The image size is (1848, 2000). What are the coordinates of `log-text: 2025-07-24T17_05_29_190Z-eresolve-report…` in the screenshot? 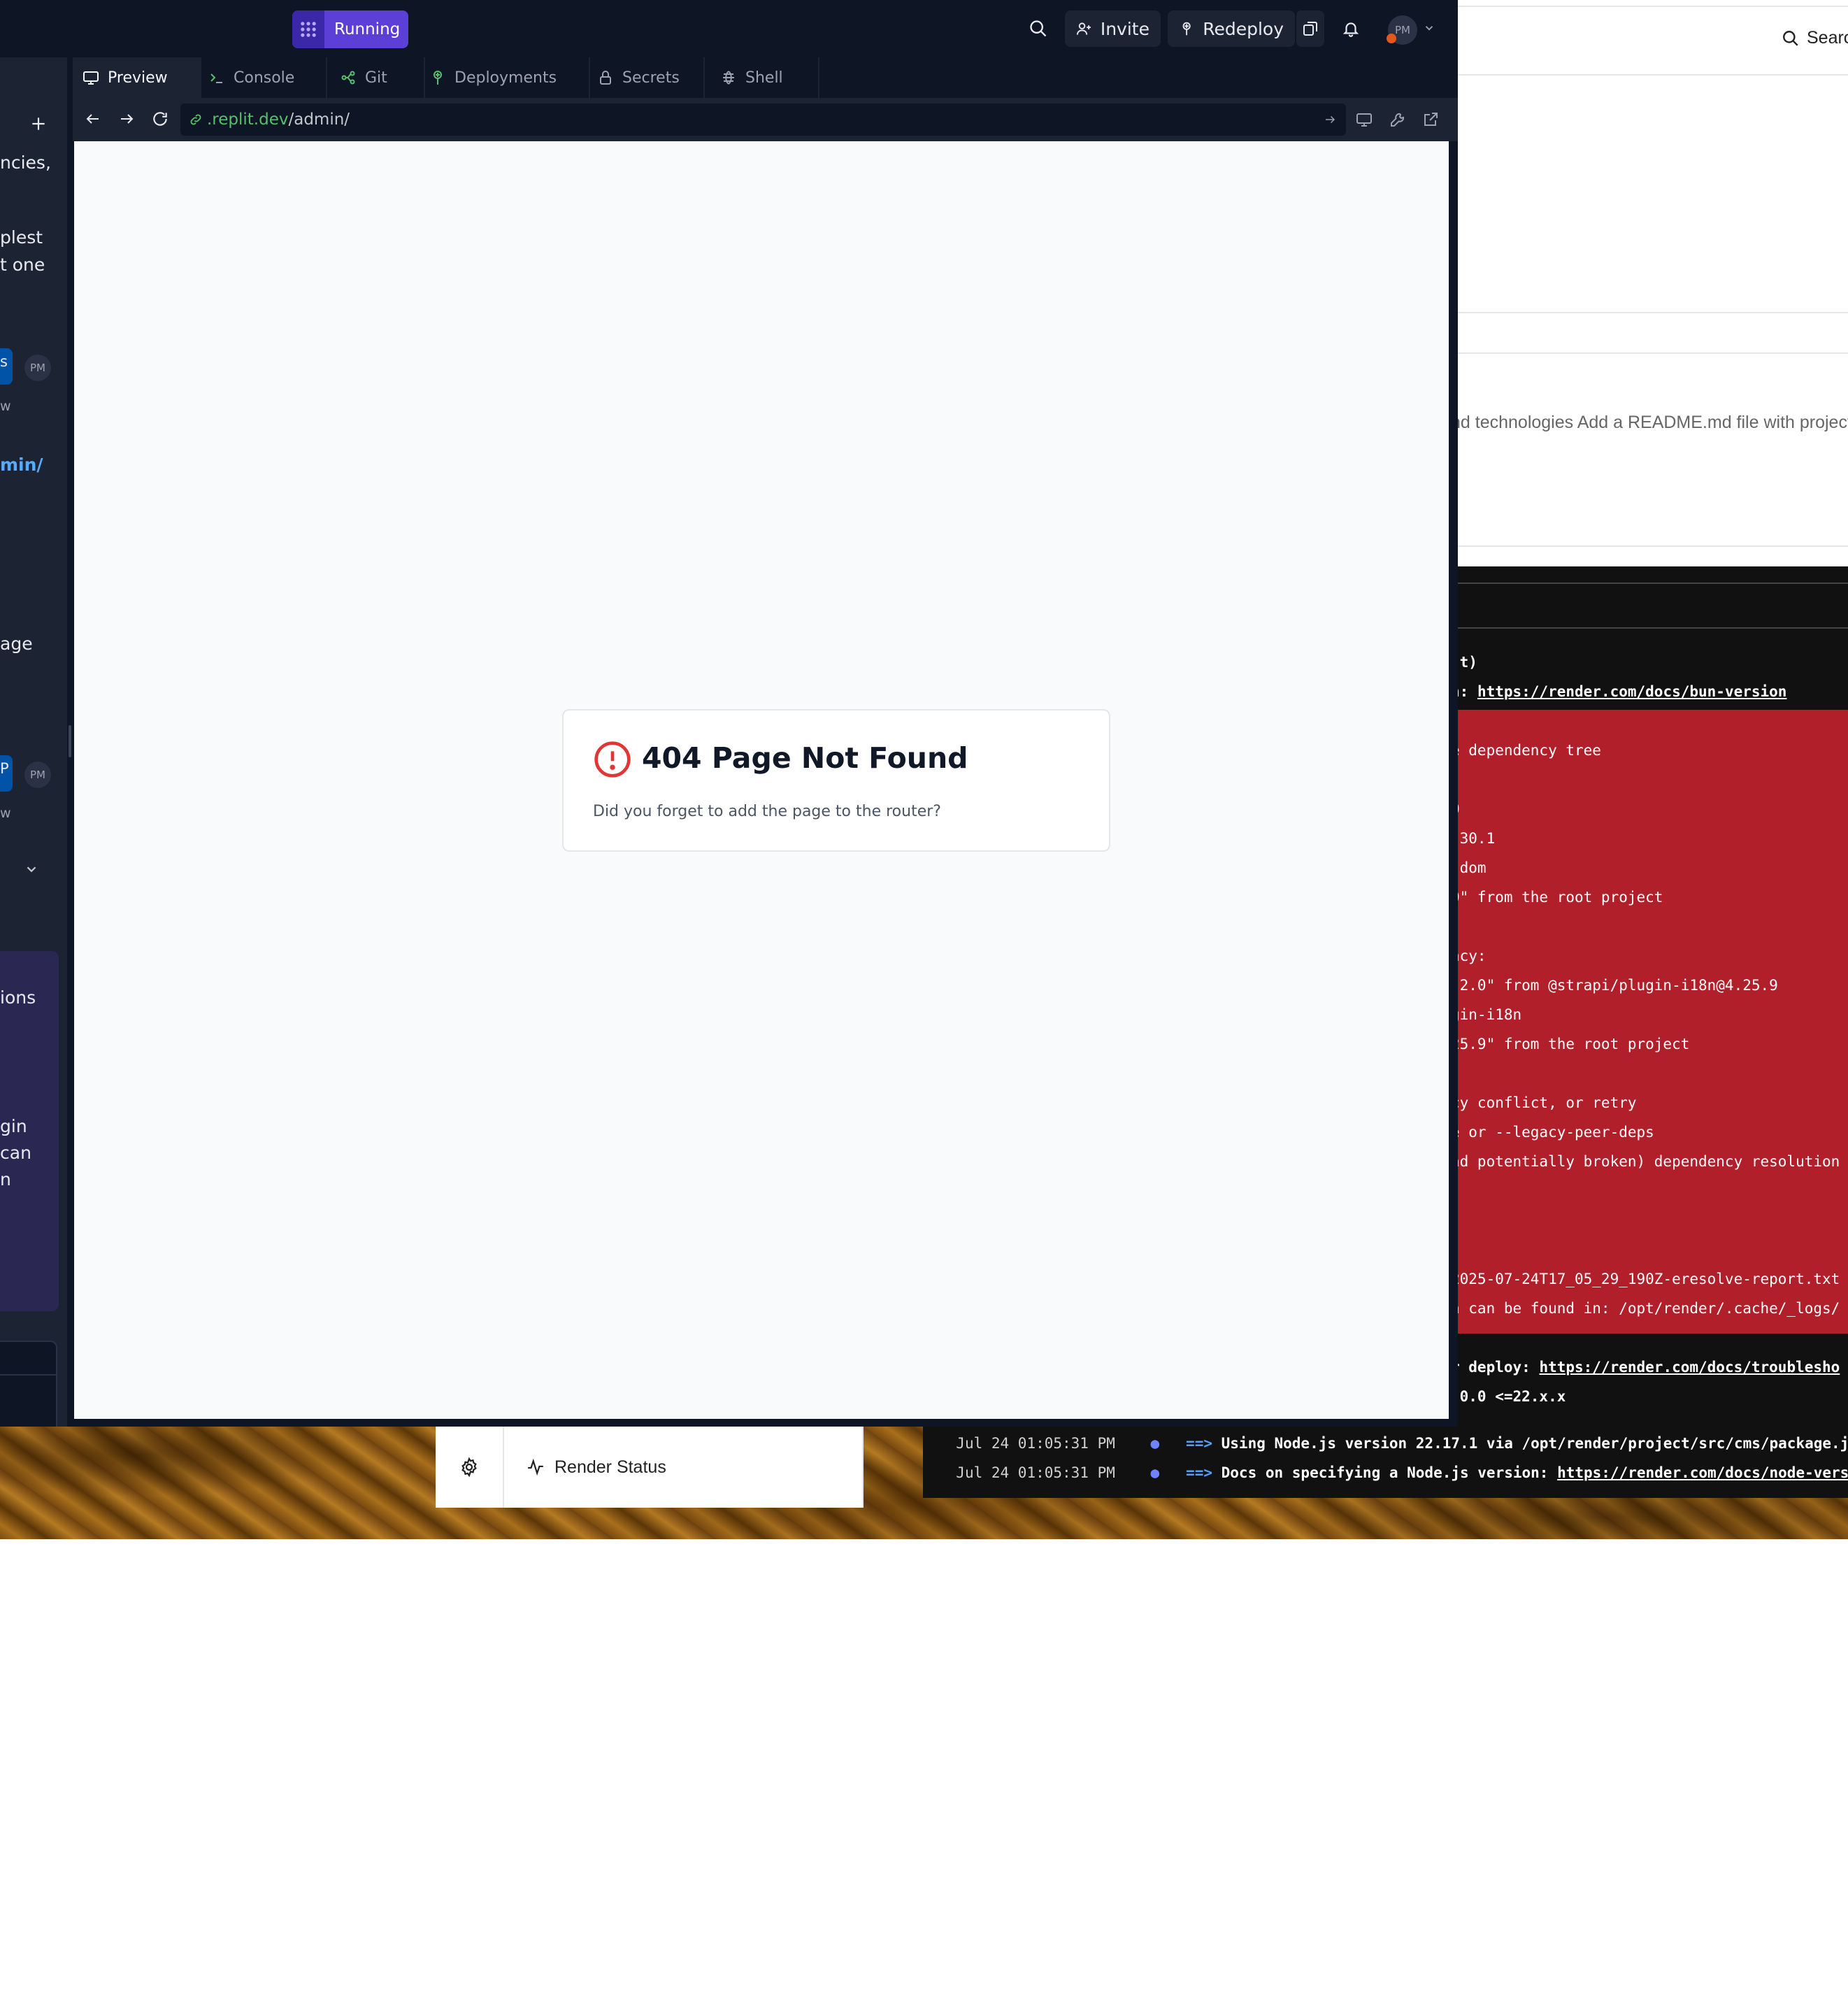 It's located at (1645, 1279).